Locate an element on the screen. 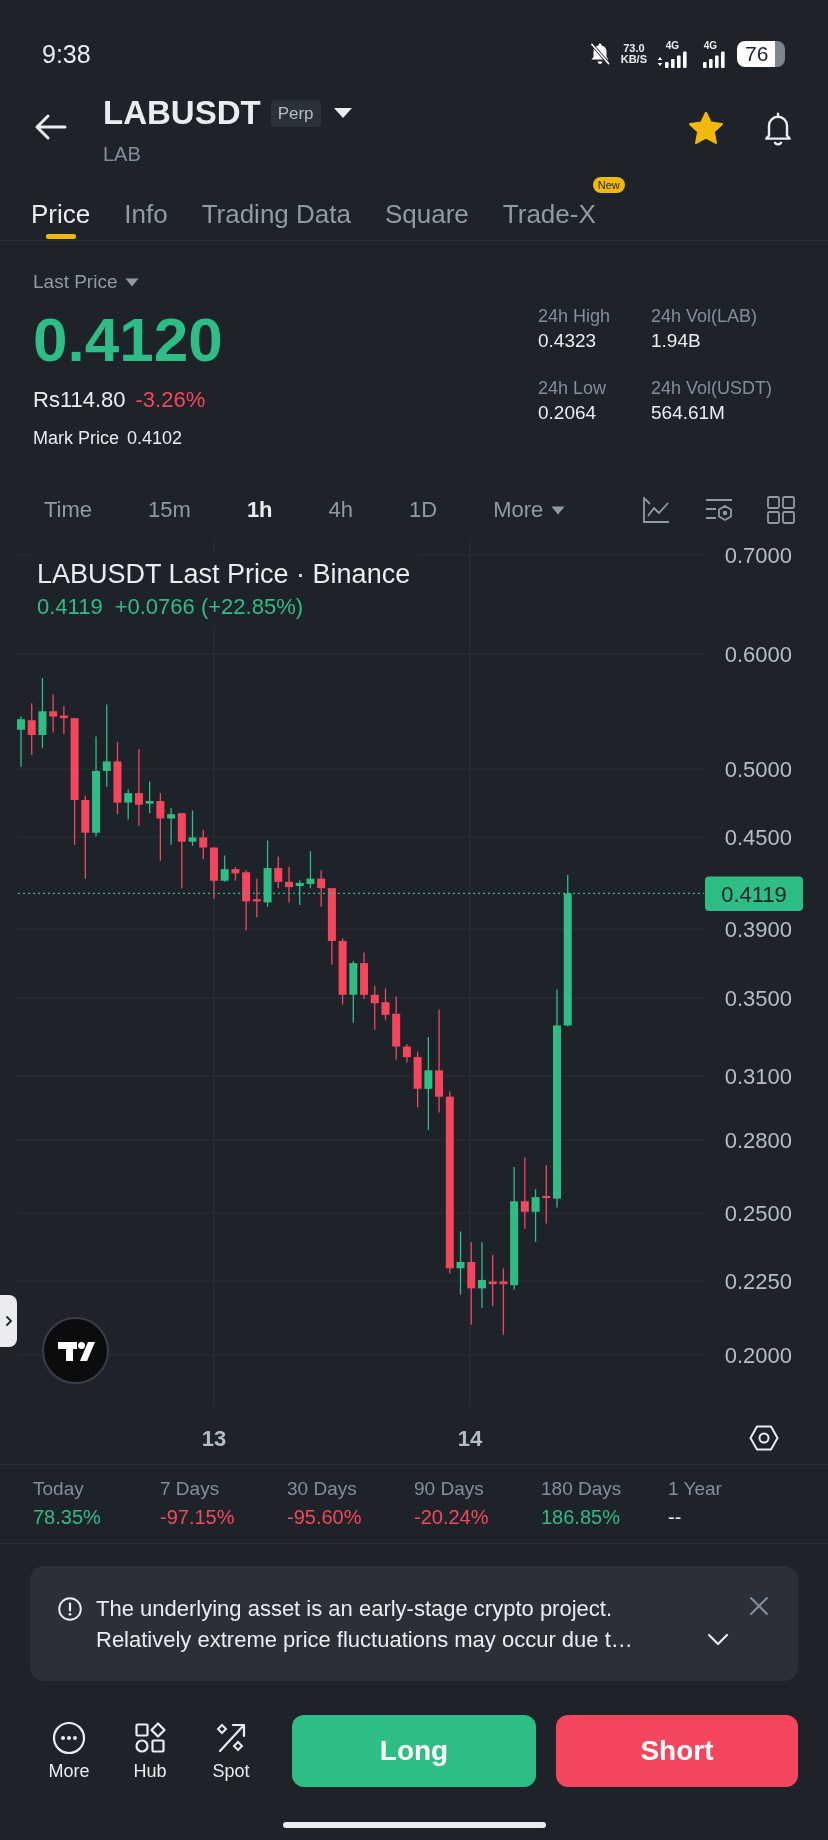  diagonal-arrow-icon is located at coordinates (231, 1738).